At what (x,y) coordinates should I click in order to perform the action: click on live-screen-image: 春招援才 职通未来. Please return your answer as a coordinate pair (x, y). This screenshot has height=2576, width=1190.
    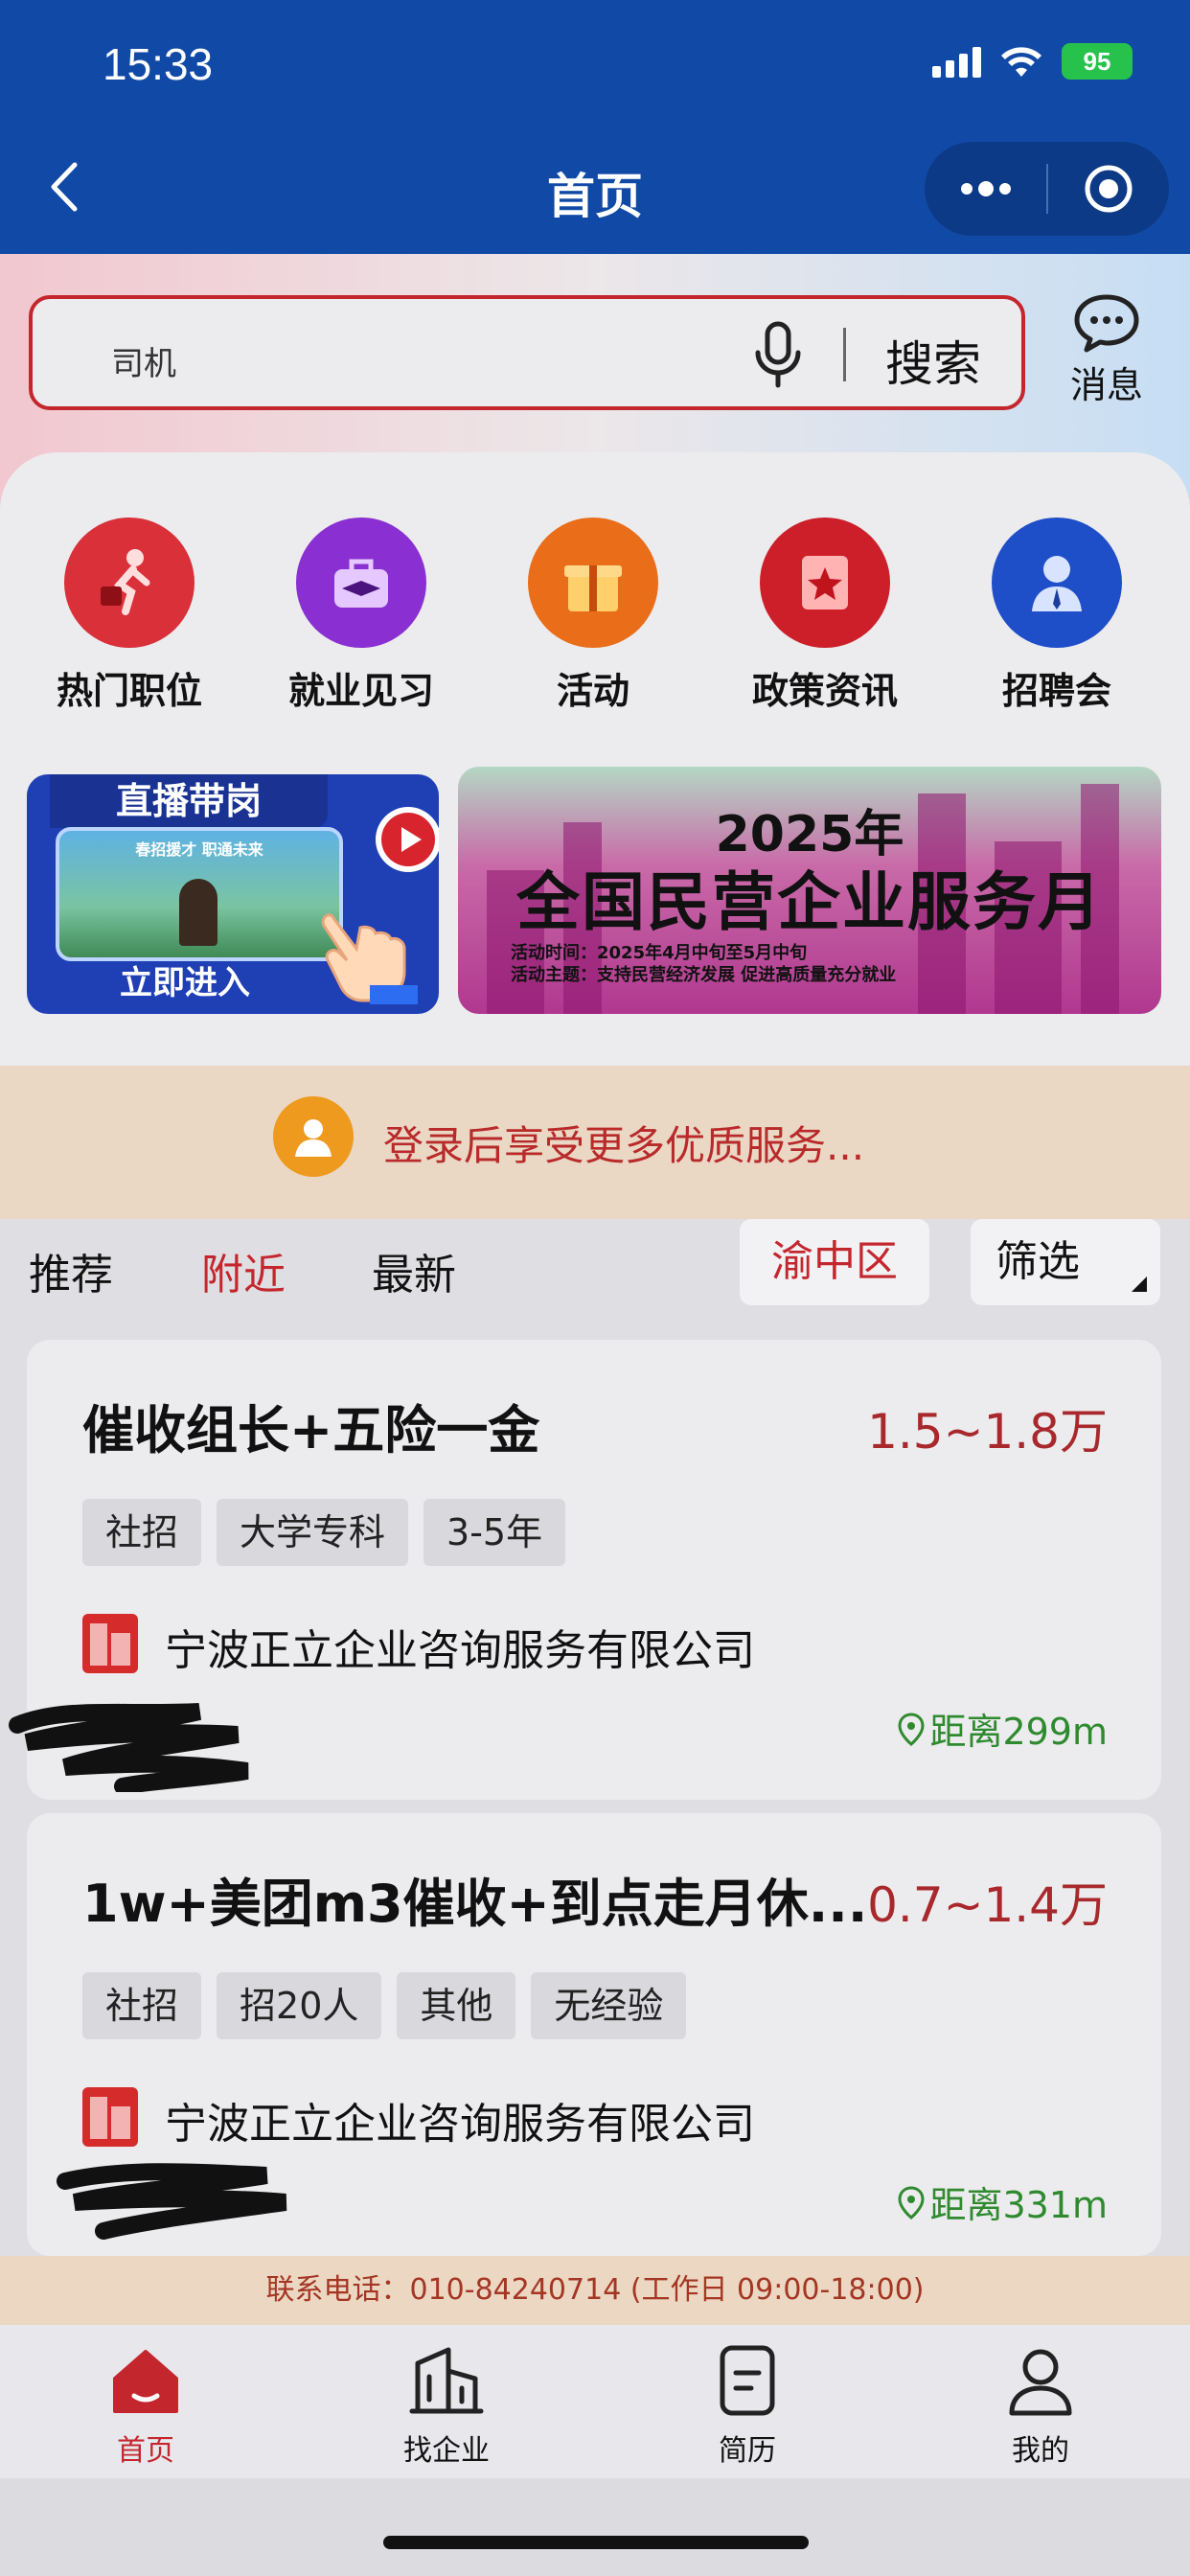
    Looking at the image, I should click on (199, 894).